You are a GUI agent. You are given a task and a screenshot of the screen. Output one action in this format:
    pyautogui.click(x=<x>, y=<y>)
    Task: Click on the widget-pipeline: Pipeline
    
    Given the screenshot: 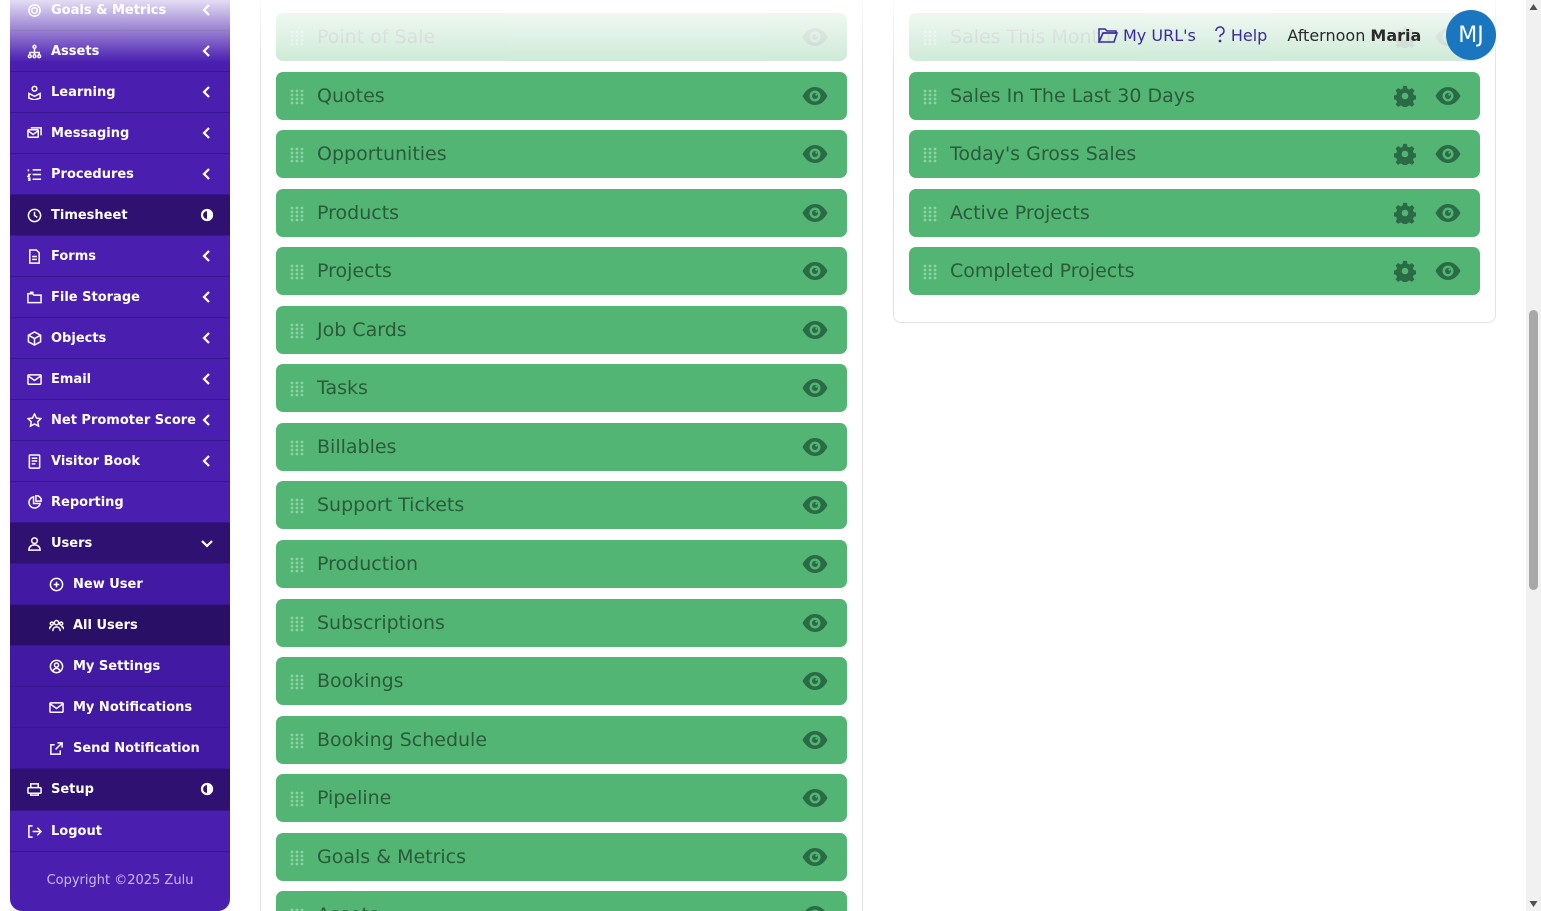 What is the action you would take?
    pyautogui.click(x=561, y=798)
    